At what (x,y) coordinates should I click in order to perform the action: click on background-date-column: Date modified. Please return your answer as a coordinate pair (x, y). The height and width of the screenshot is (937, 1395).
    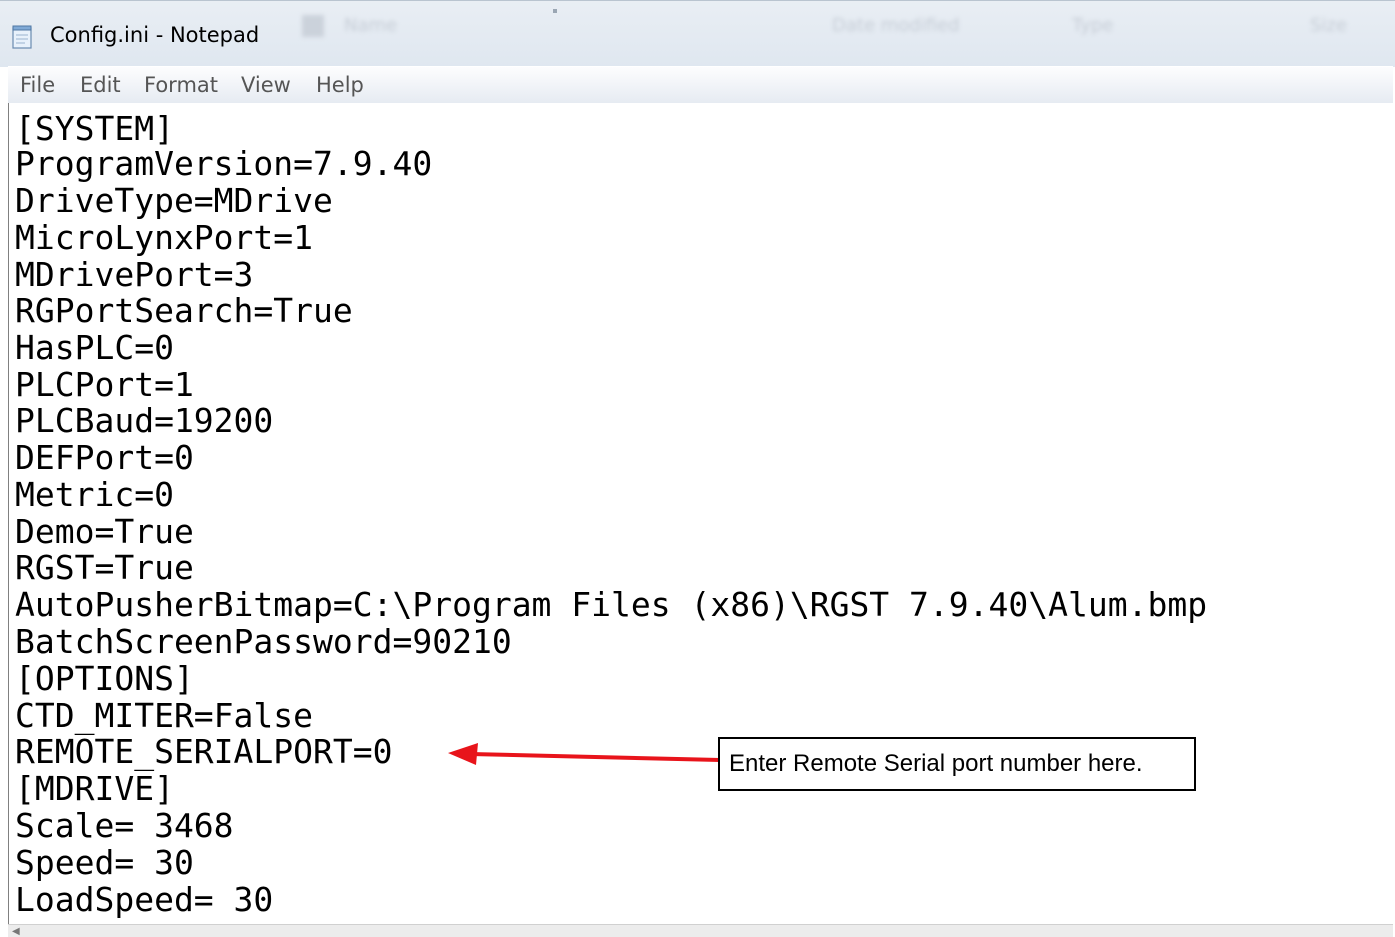
    Looking at the image, I should click on (896, 25).